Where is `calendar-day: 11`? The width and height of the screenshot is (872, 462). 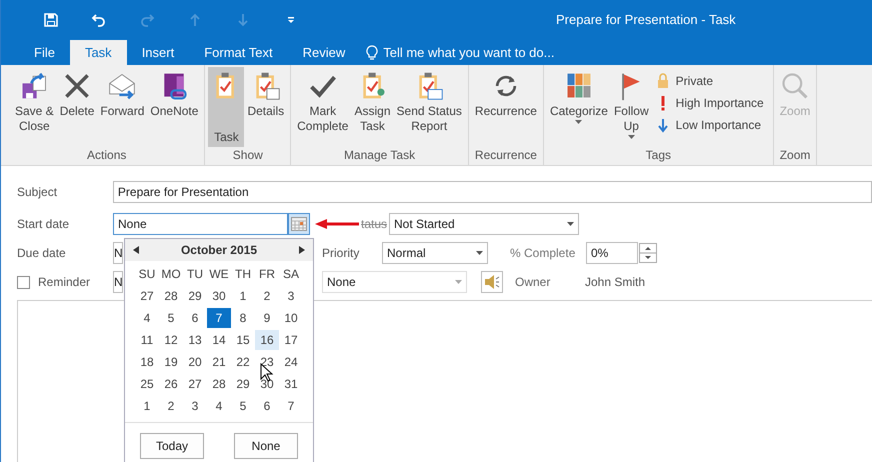 calendar-day: 11 is located at coordinates (147, 340).